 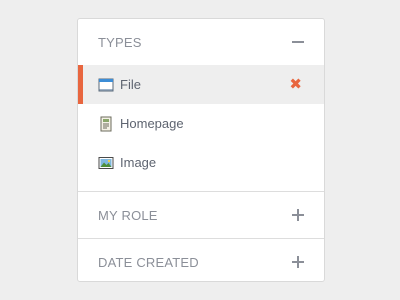 What do you see at coordinates (106, 124) in the screenshot?
I see `homepage-page-icon` at bounding box center [106, 124].